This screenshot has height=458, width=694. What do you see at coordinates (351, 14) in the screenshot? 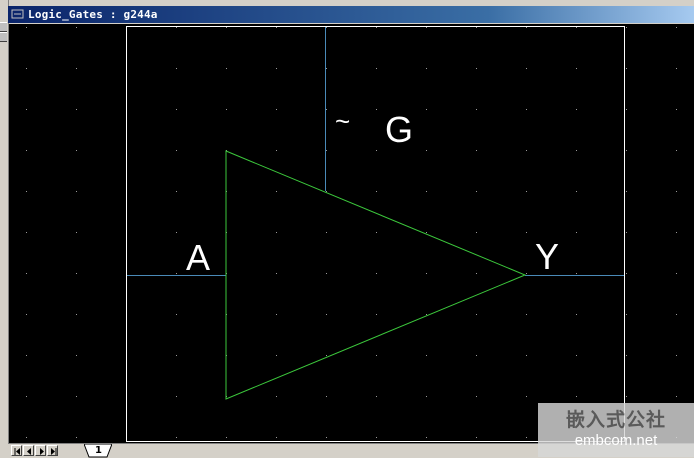
I see `title-bar: Logic_Gates : g244a` at bounding box center [351, 14].